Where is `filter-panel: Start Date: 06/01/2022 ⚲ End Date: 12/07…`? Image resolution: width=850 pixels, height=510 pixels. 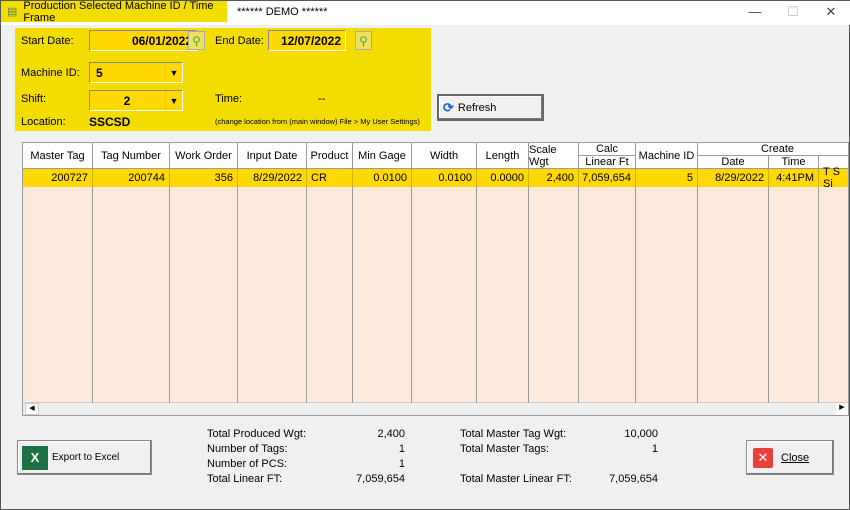 filter-panel: Start Date: 06/01/2022 ⚲ End Date: 12/07… is located at coordinates (223, 79).